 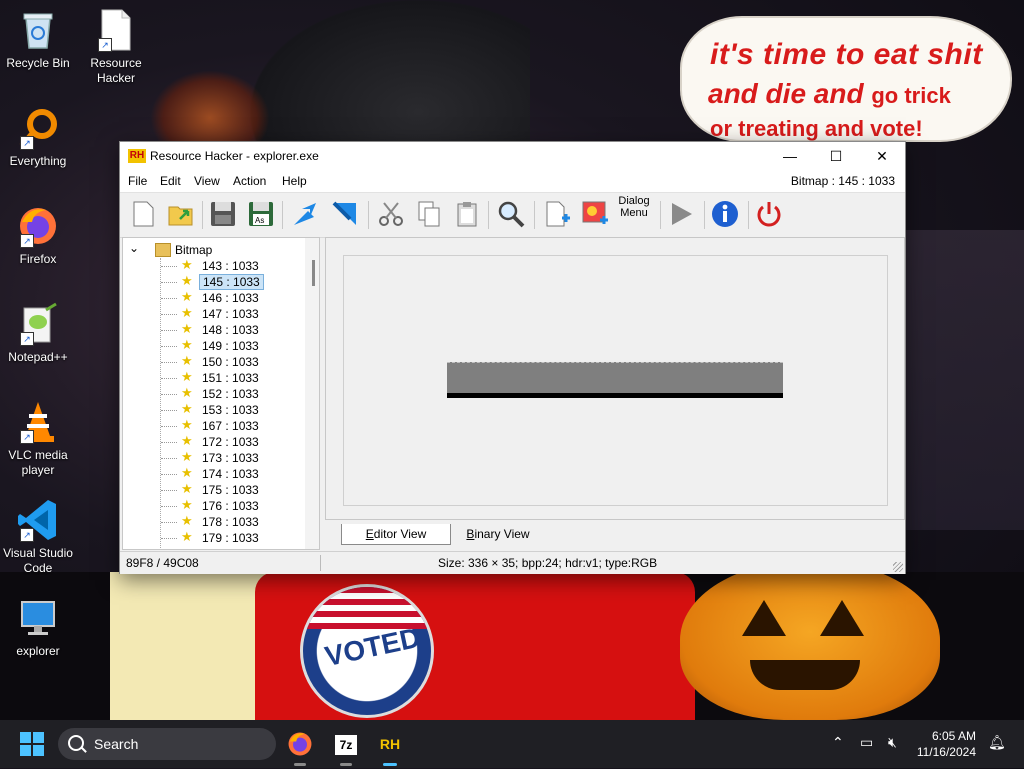 I want to click on desktop-icon-everything: ↗ Everything, so click(x=38, y=137).